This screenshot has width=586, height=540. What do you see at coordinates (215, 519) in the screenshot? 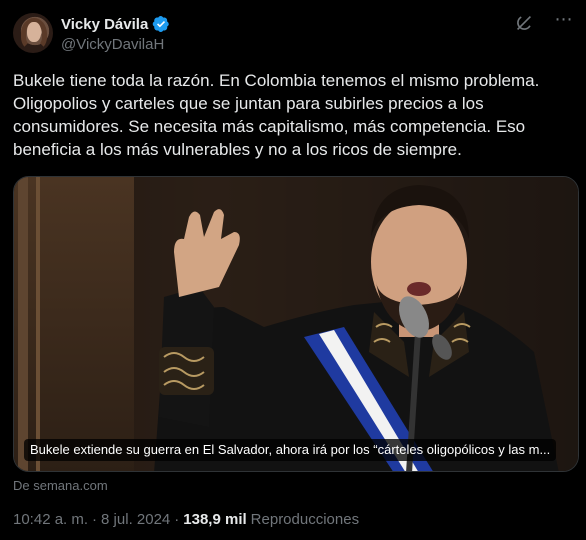
I see `views-count: 138,9 mil` at bounding box center [215, 519].